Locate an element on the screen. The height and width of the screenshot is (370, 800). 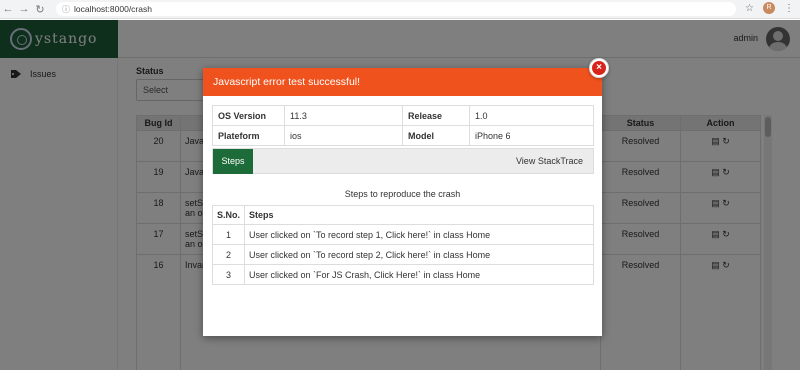
platform-label: Plateform is located at coordinates (248, 135).